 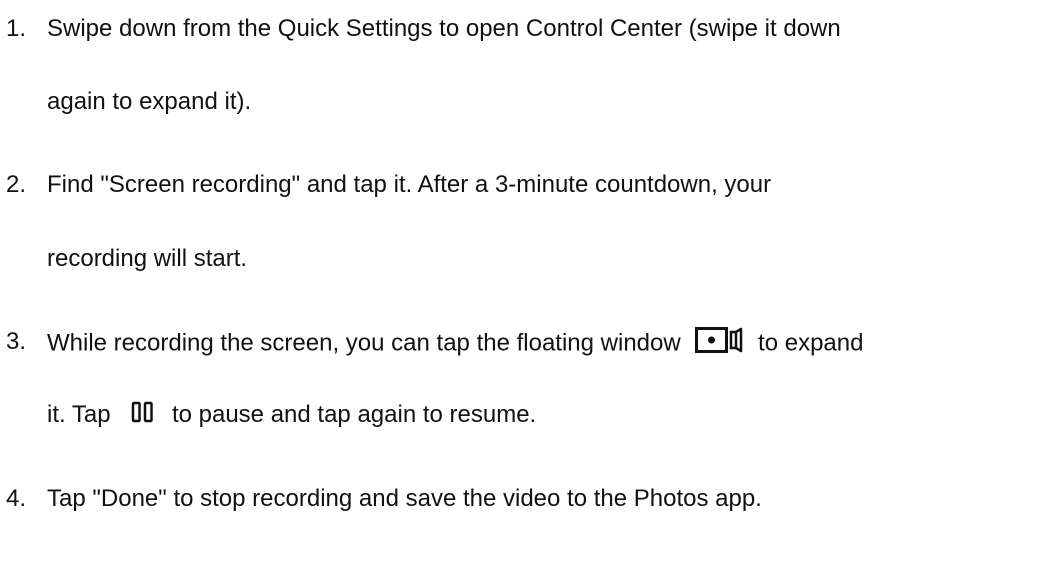 What do you see at coordinates (720, 344) in the screenshot?
I see `floating-window-record-icon` at bounding box center [720, 344].